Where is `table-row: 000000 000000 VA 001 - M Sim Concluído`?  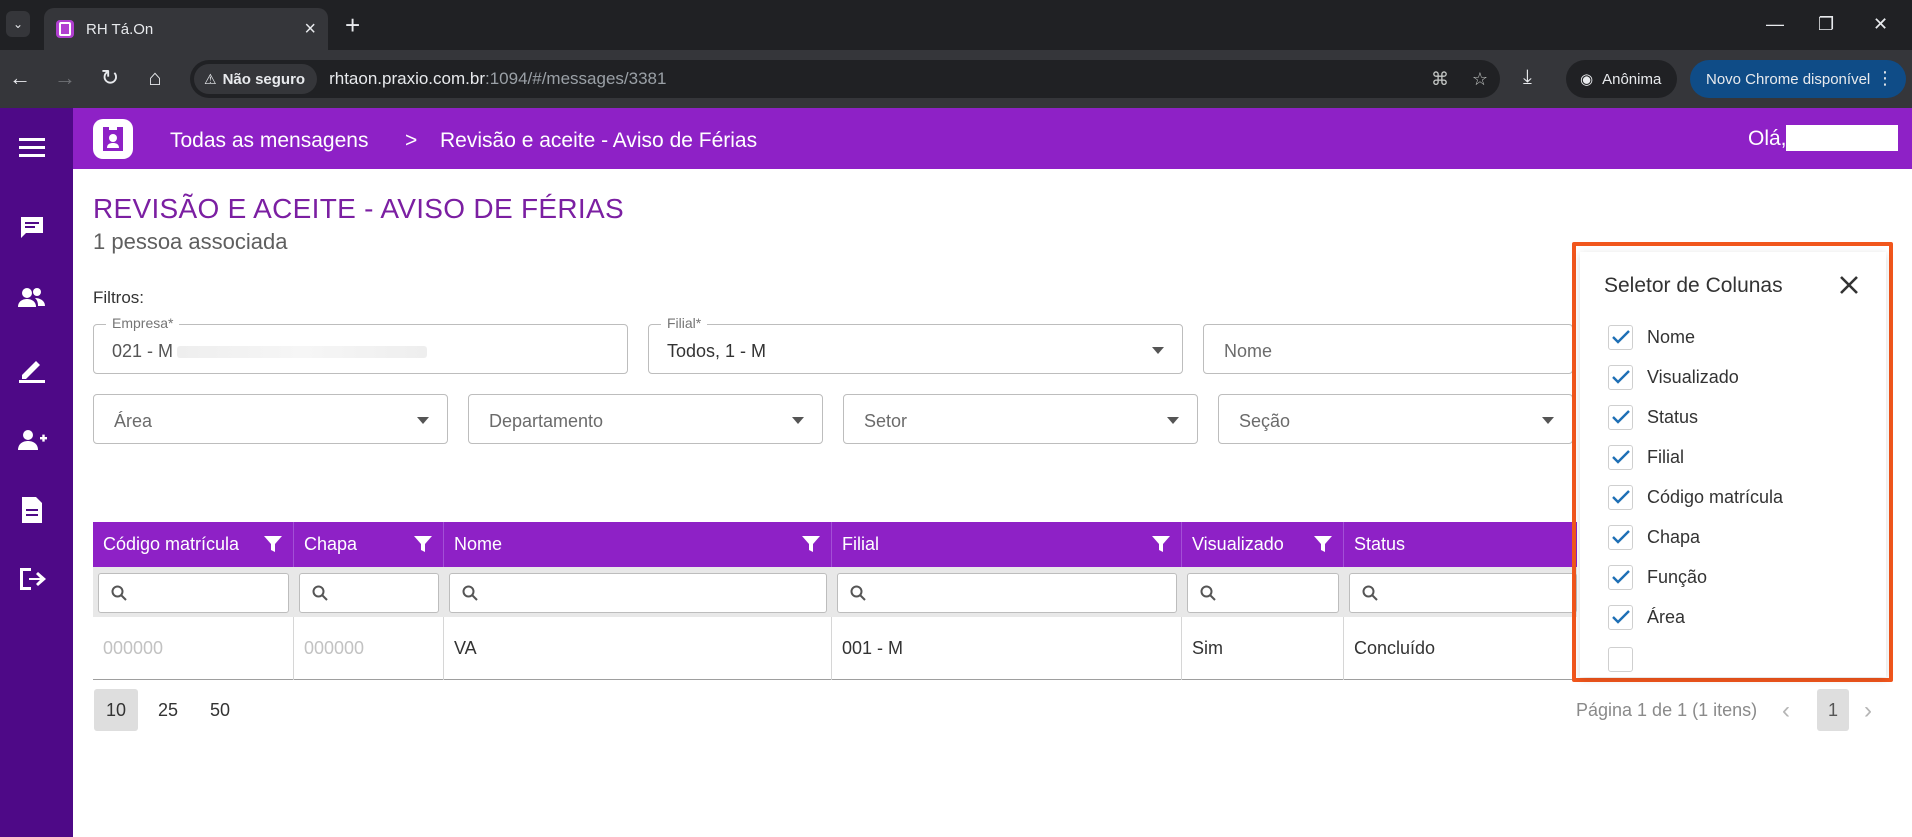 table-row: 000000 000000 VA 001 - M Sim Concluído is located at coordinates (835, 648).